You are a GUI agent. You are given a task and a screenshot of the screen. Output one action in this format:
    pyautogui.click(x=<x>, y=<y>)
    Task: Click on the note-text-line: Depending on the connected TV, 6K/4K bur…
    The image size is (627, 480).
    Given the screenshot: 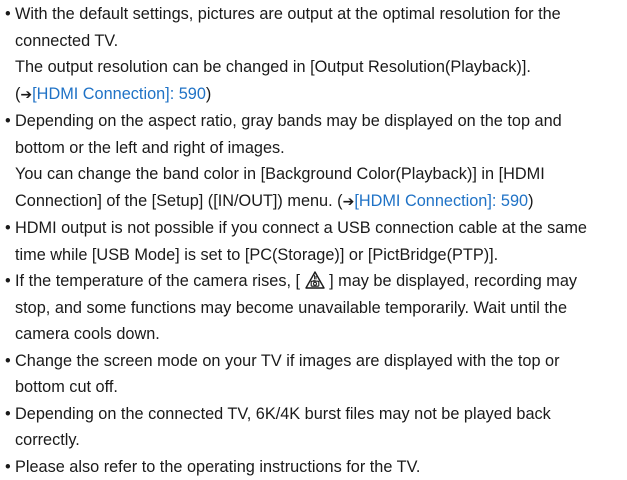 What is the action you would take?
    pyautogui.click(x=320, y=414)
    